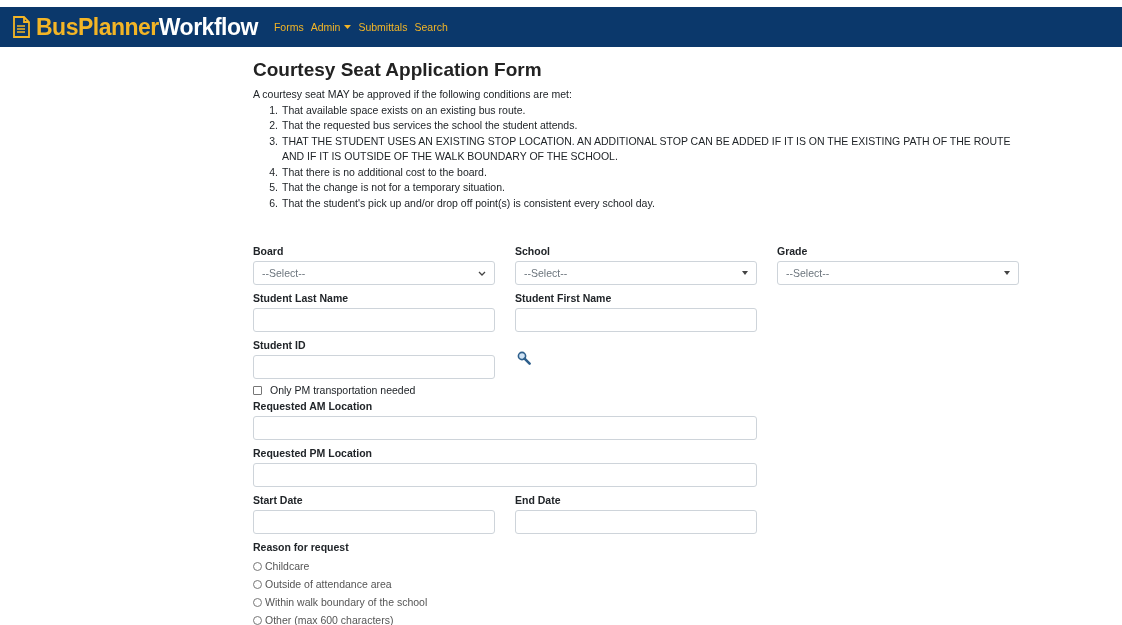 The image size is (1122, 625). I want to click on list-number: 5., so click(273, 187).